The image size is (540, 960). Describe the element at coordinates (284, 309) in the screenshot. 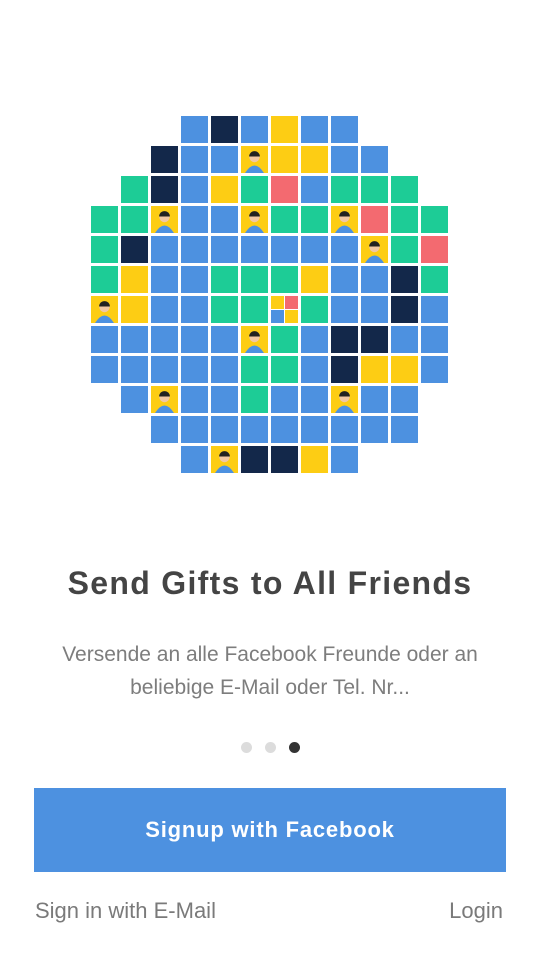

I see `gift-cluster-icon` at that location.